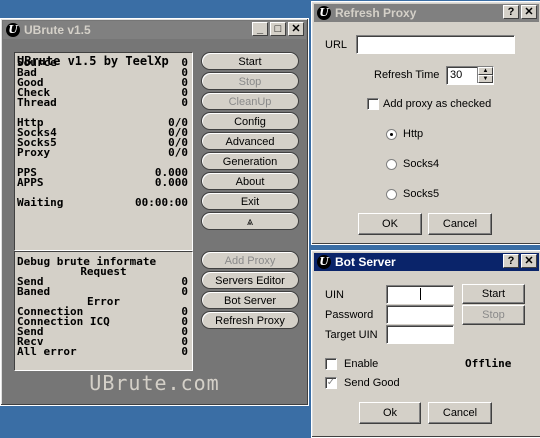 The width and height of the screenshot is (540, 438). What do you see at coordinates (184, 351) in the screenshot?
I see `debug-value: 0` at bounding box center [184, 351].